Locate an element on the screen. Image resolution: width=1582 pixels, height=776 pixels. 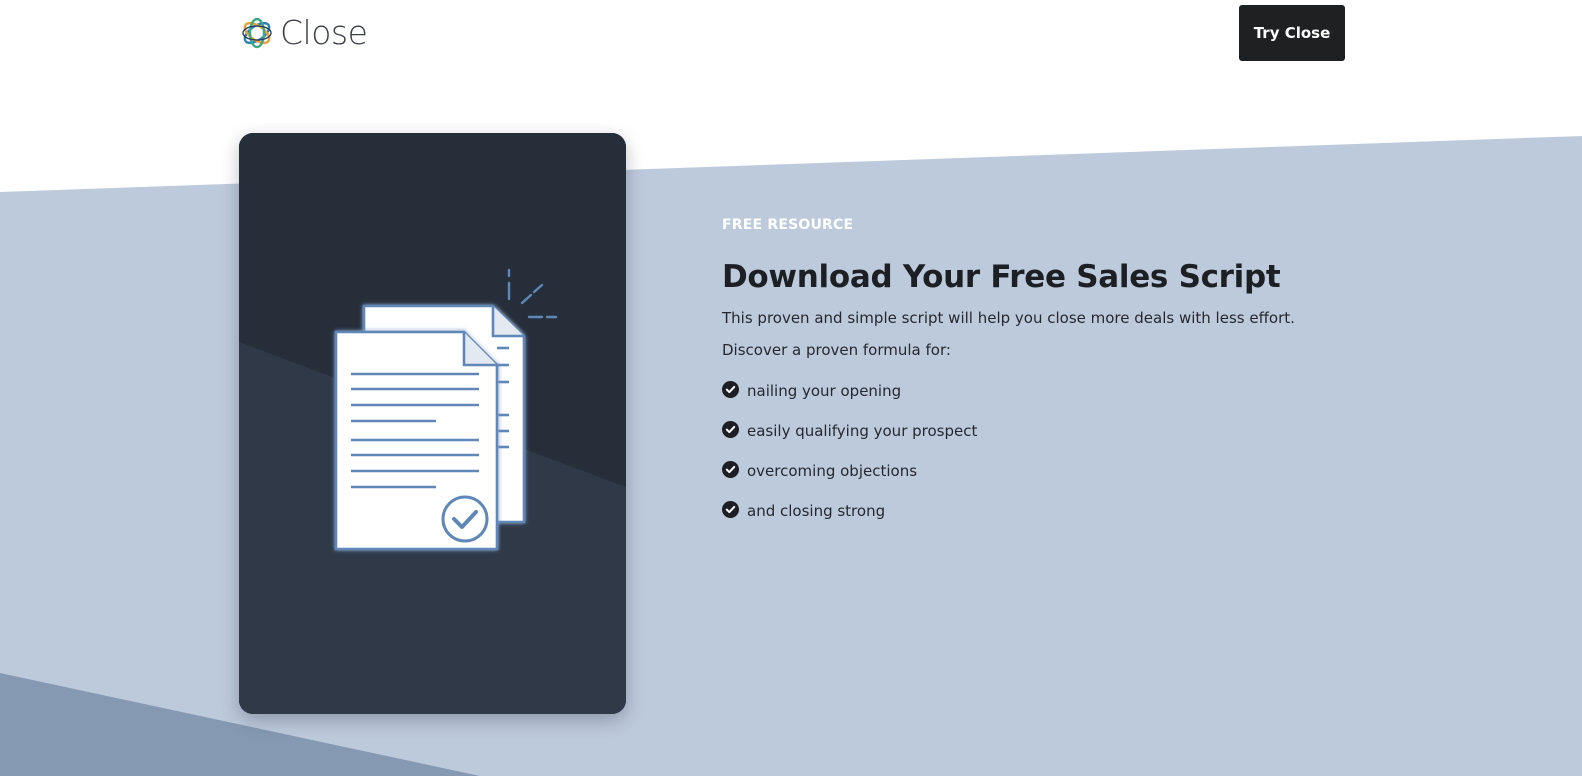
site-header: Close Try Close is located at coordinates (791, 33).